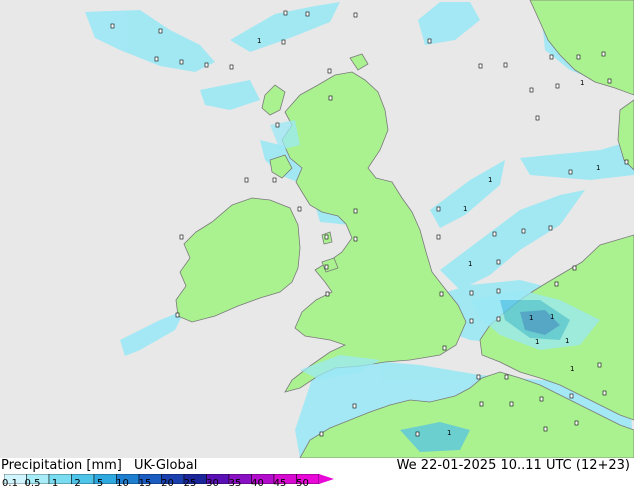 The width and height of the screenshot is (634, 490). I want to click on legend-tick-label: 0.5, so click(32, 483).